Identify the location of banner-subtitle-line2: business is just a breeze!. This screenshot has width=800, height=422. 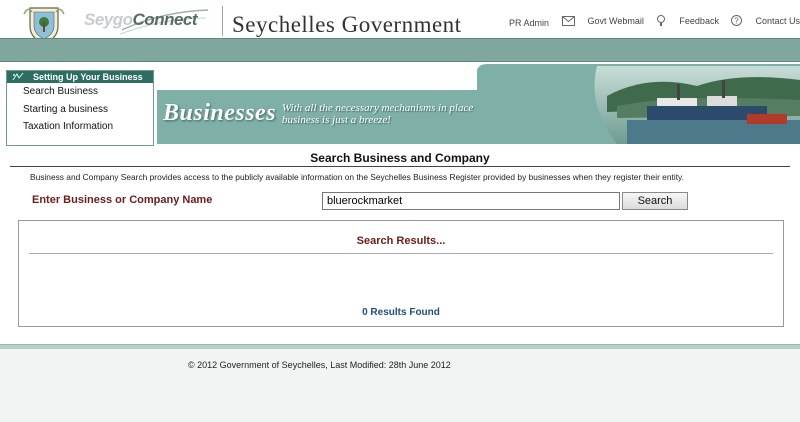
(336, 120).